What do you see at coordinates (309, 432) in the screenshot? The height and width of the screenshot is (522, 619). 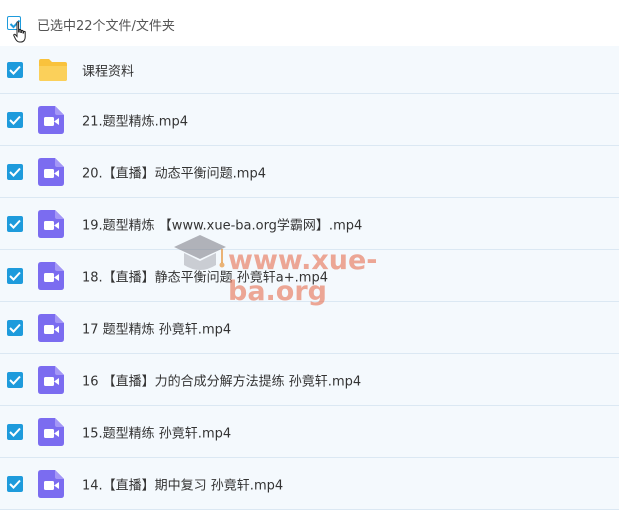 I see `list-item: 15.题型精练 孙竟轩.mp4` at bounding box center [309, 432].